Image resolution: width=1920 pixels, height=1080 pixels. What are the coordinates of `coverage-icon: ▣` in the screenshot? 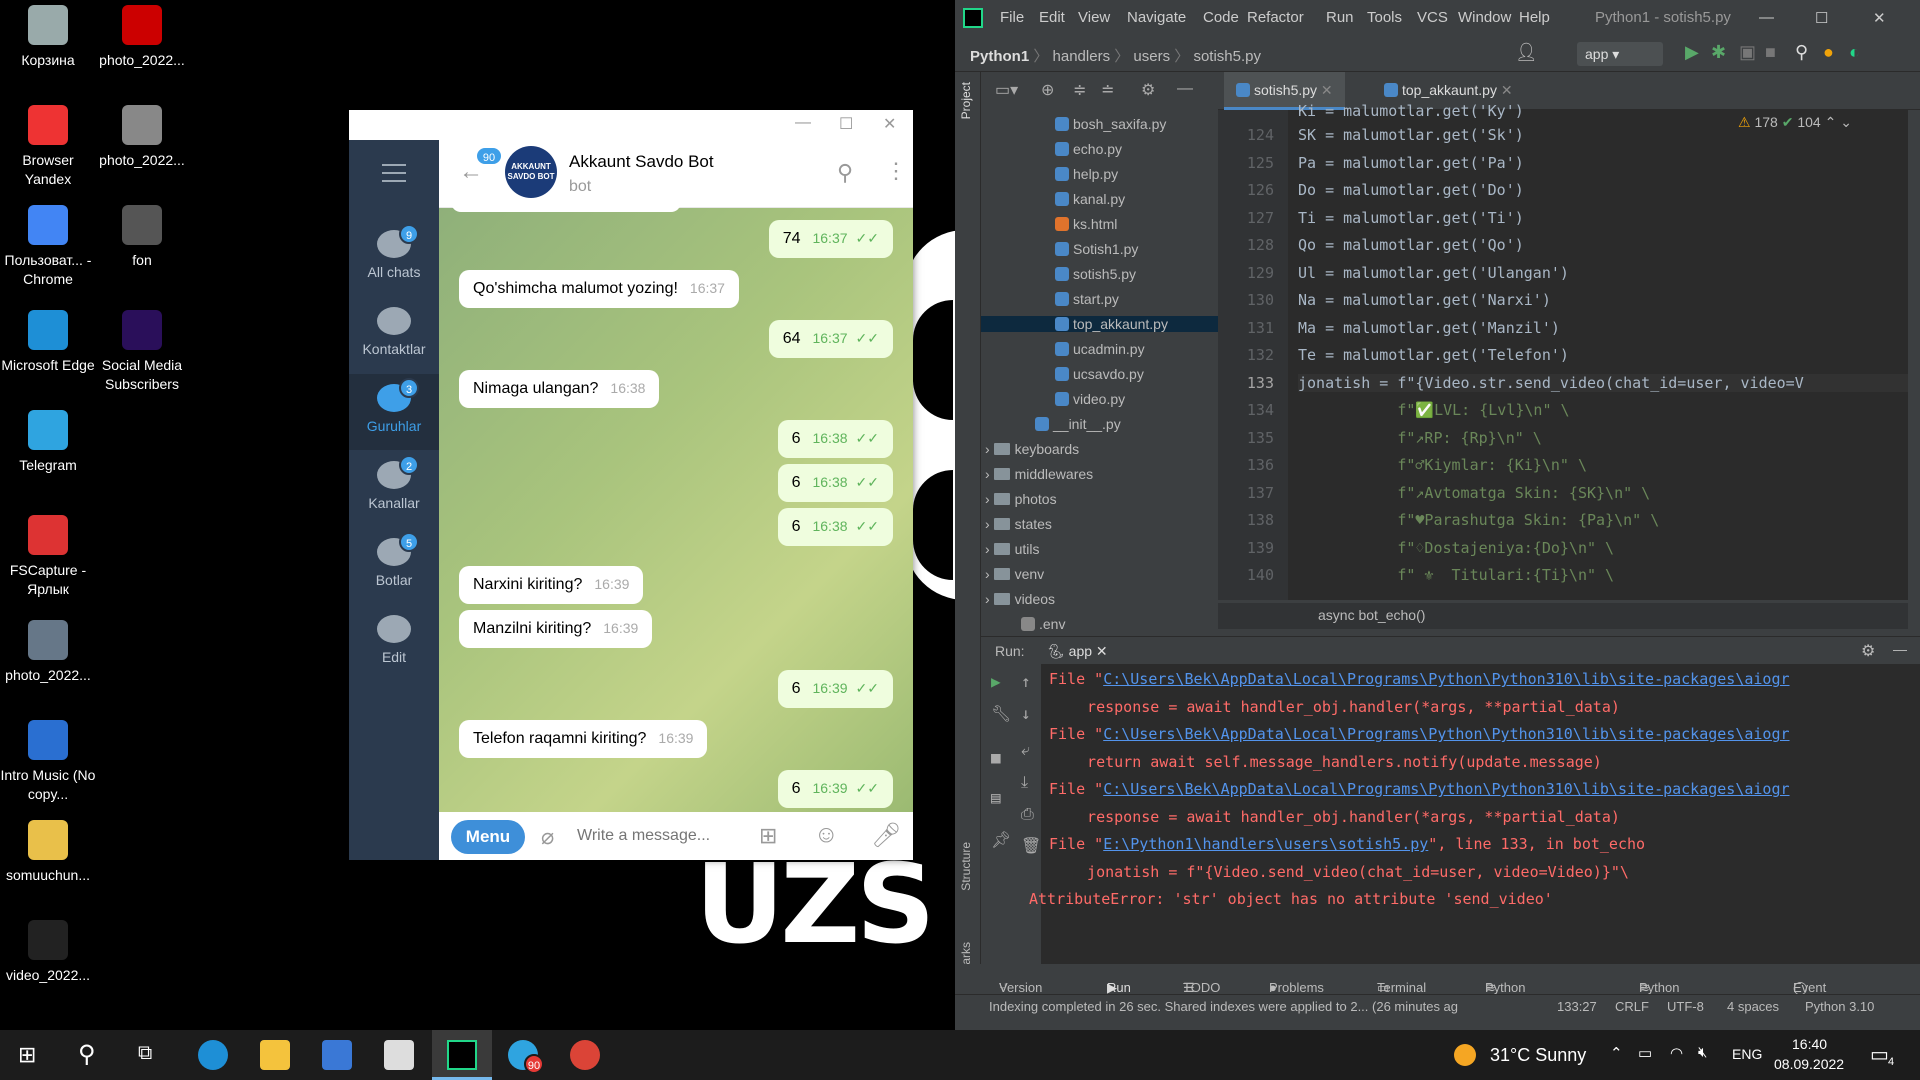 It's located at (1747, 52).